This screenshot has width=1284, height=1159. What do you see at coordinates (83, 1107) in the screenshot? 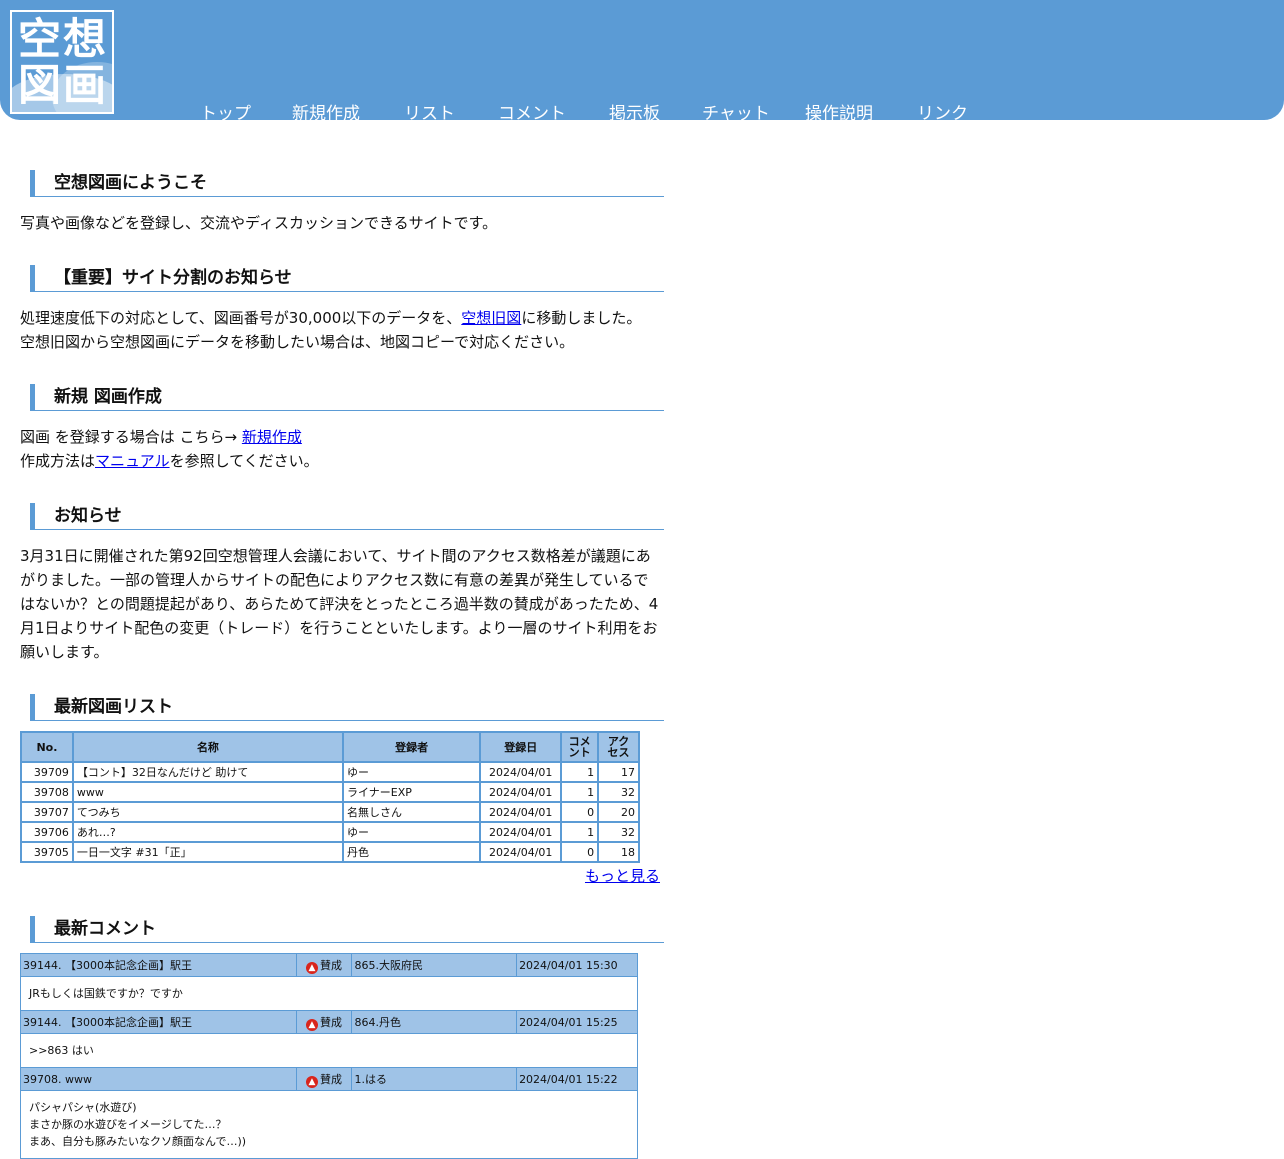
I see `comment-line: パシャパシャ(水遊び)` at bounding box center [83, 1107].